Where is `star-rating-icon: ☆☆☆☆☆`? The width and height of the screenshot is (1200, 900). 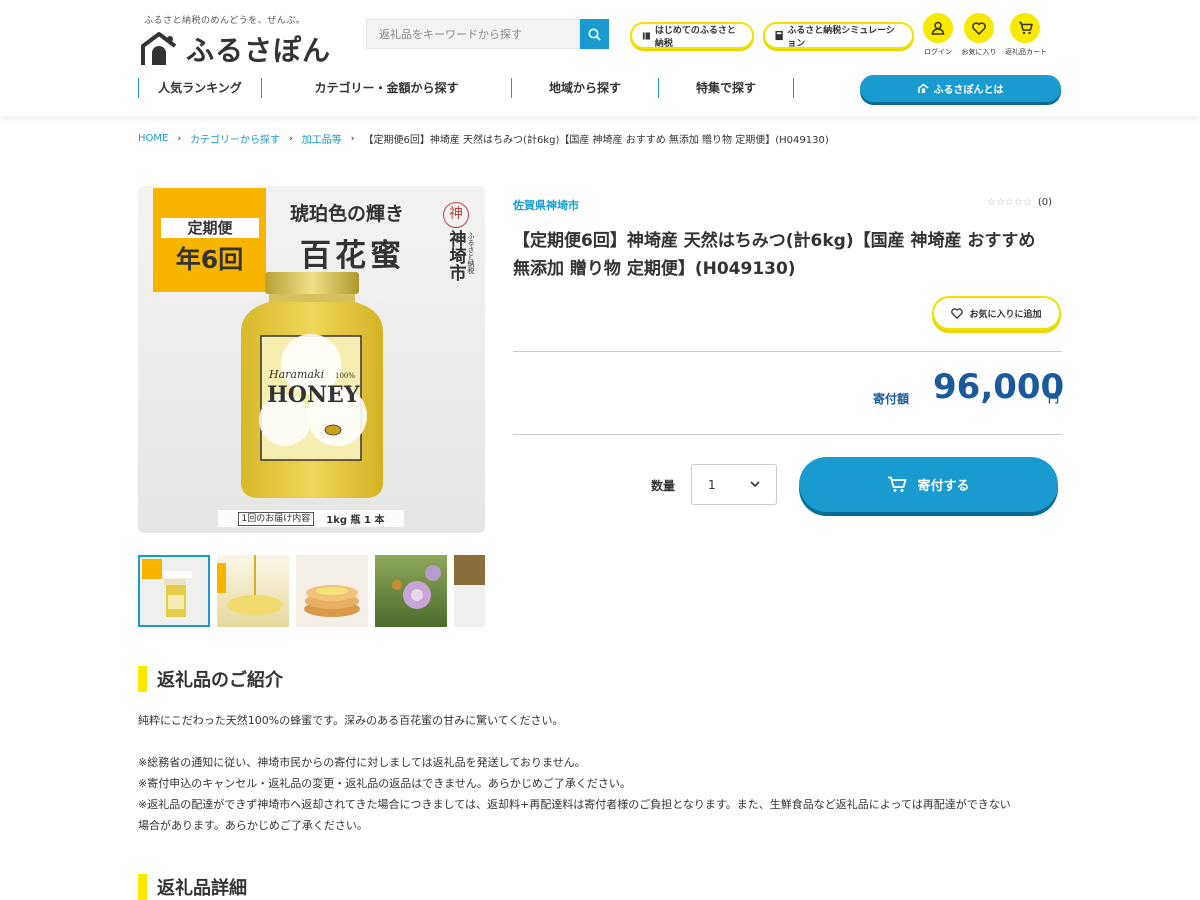 star-rating-icon: ☆☆☆☆☆ is located at coordinates (1009, 202).